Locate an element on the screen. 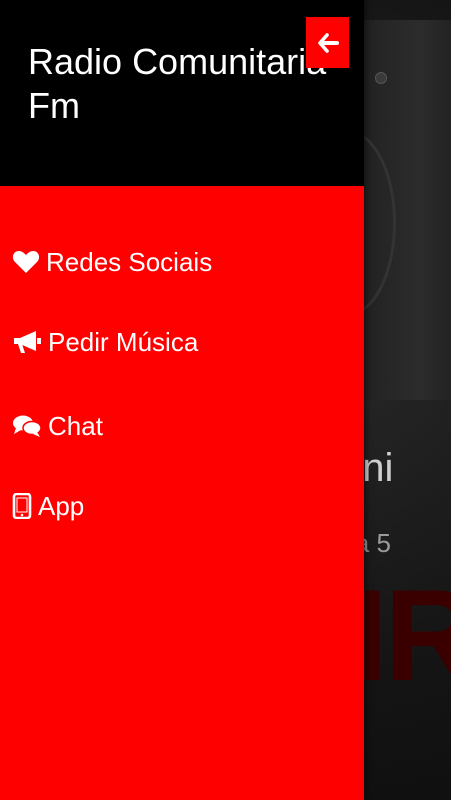 This screenshot has width=451, height=800. comments-icon is located at coordinates (27, 426).